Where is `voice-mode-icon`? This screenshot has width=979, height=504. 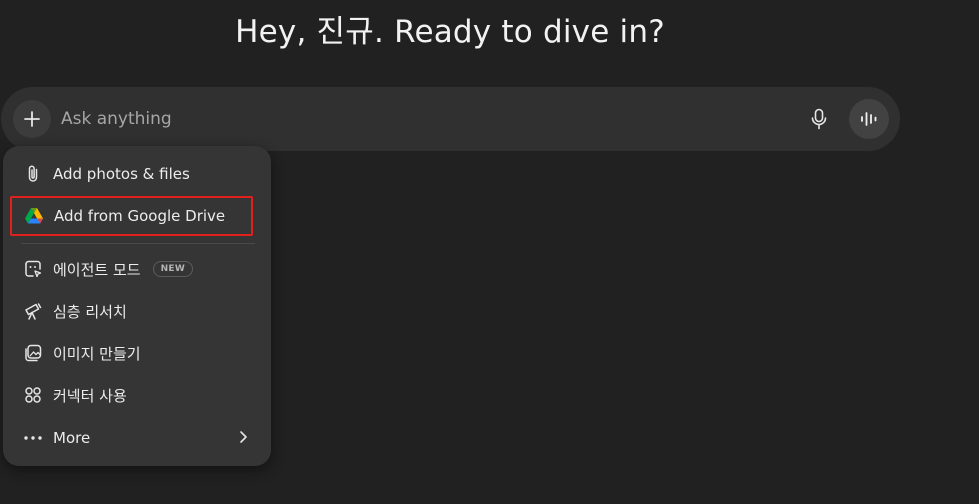
voice-mode-icon is located at coordinates (869, 119).